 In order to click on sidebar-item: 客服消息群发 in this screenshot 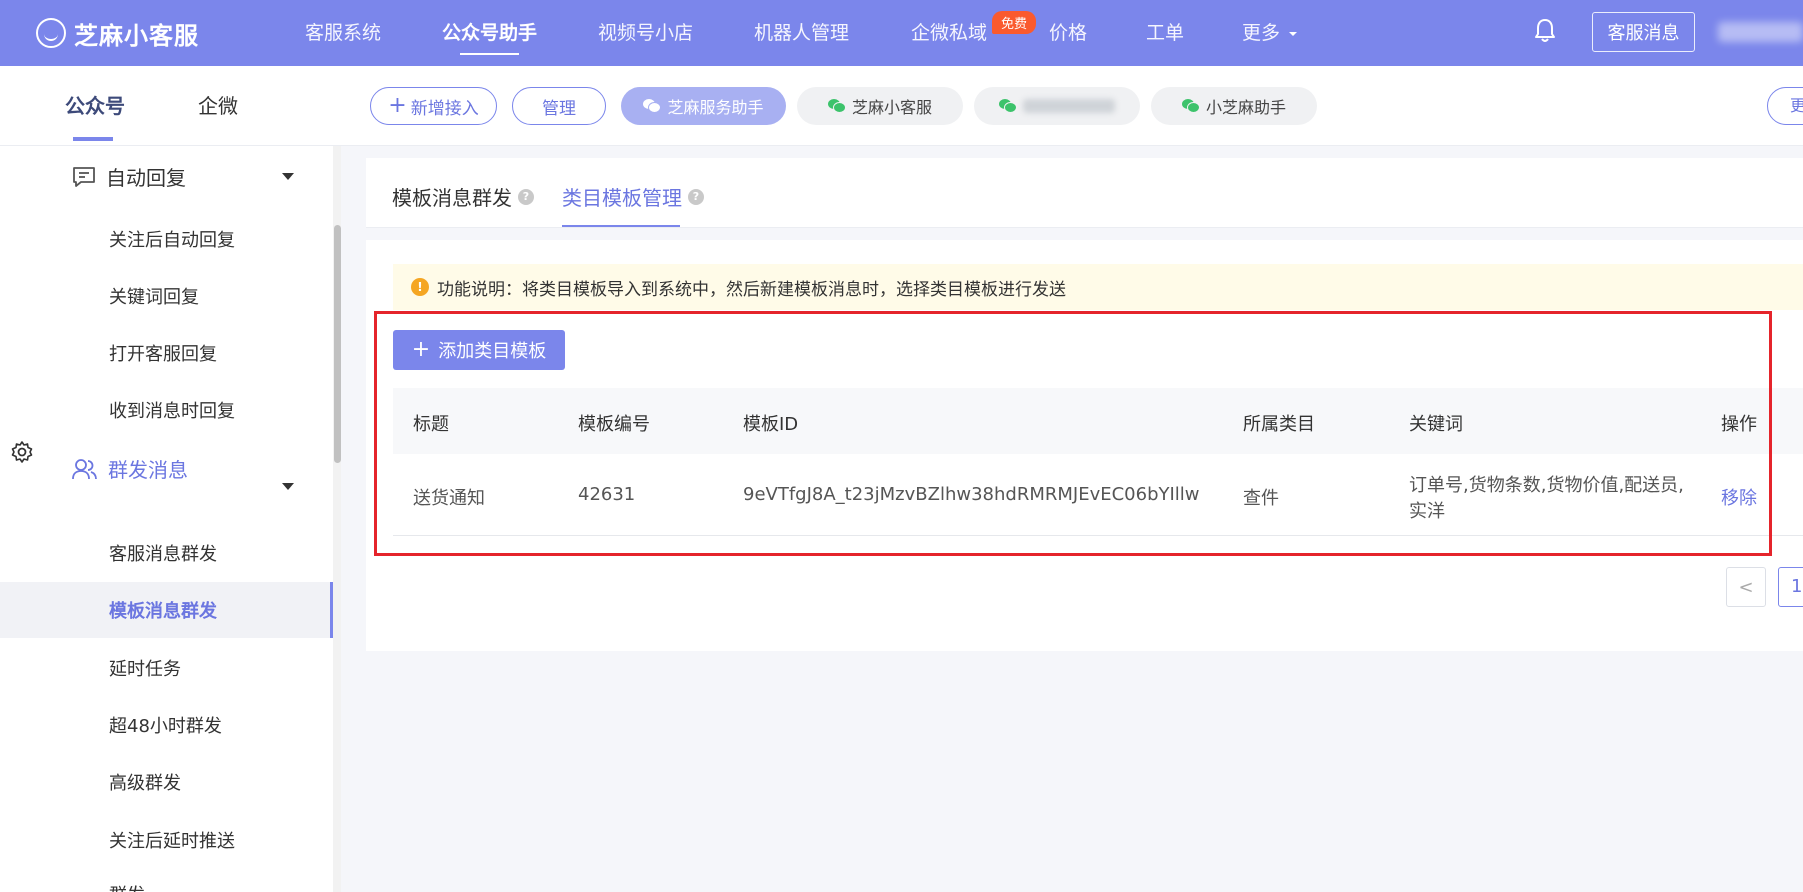, I will do `click(166, 553)`.